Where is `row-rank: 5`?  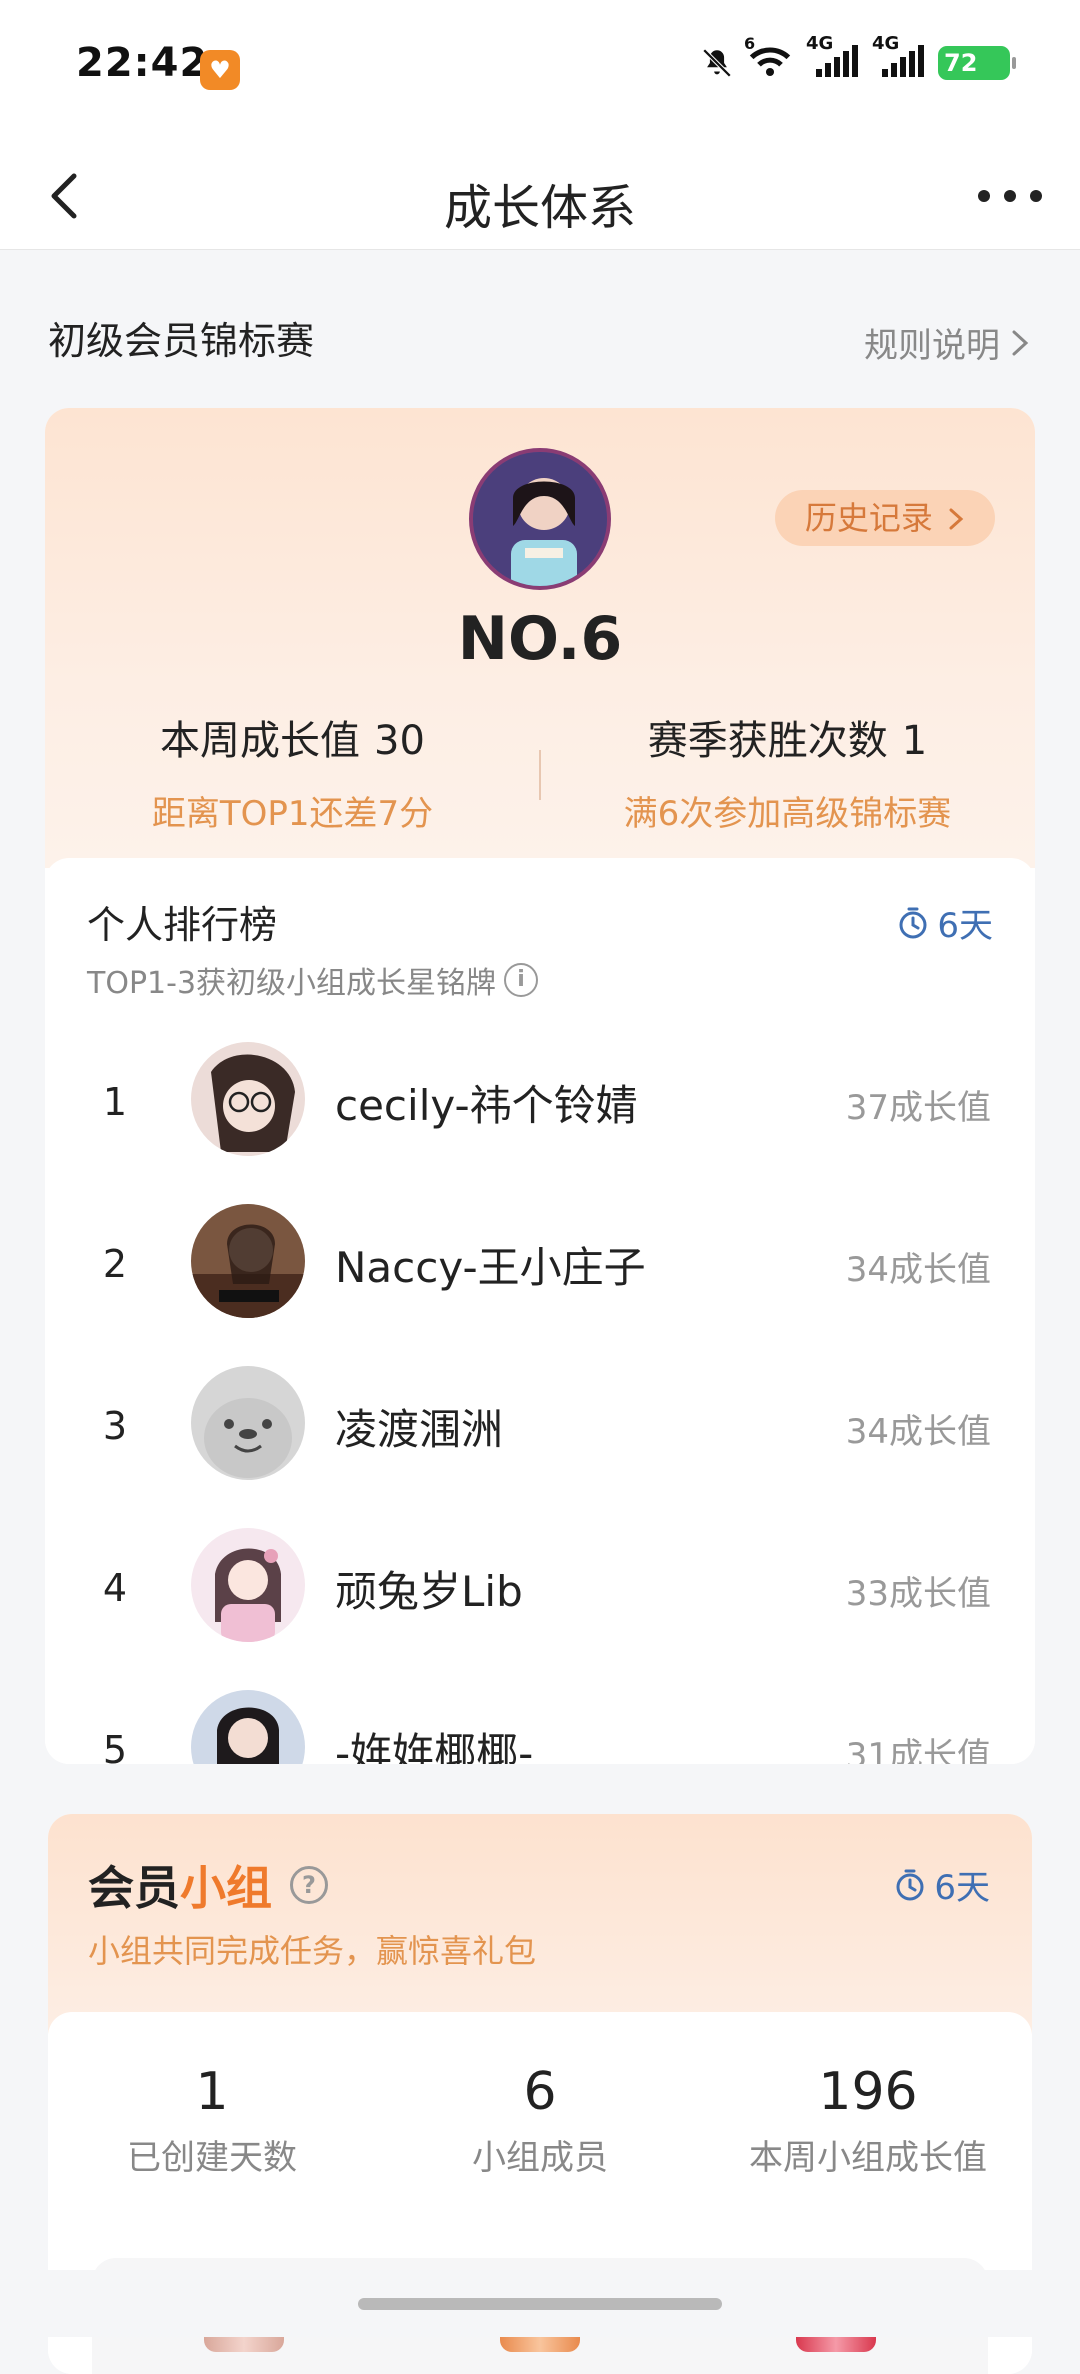
row-rank: 5 is located at coordinates (115, 1746).